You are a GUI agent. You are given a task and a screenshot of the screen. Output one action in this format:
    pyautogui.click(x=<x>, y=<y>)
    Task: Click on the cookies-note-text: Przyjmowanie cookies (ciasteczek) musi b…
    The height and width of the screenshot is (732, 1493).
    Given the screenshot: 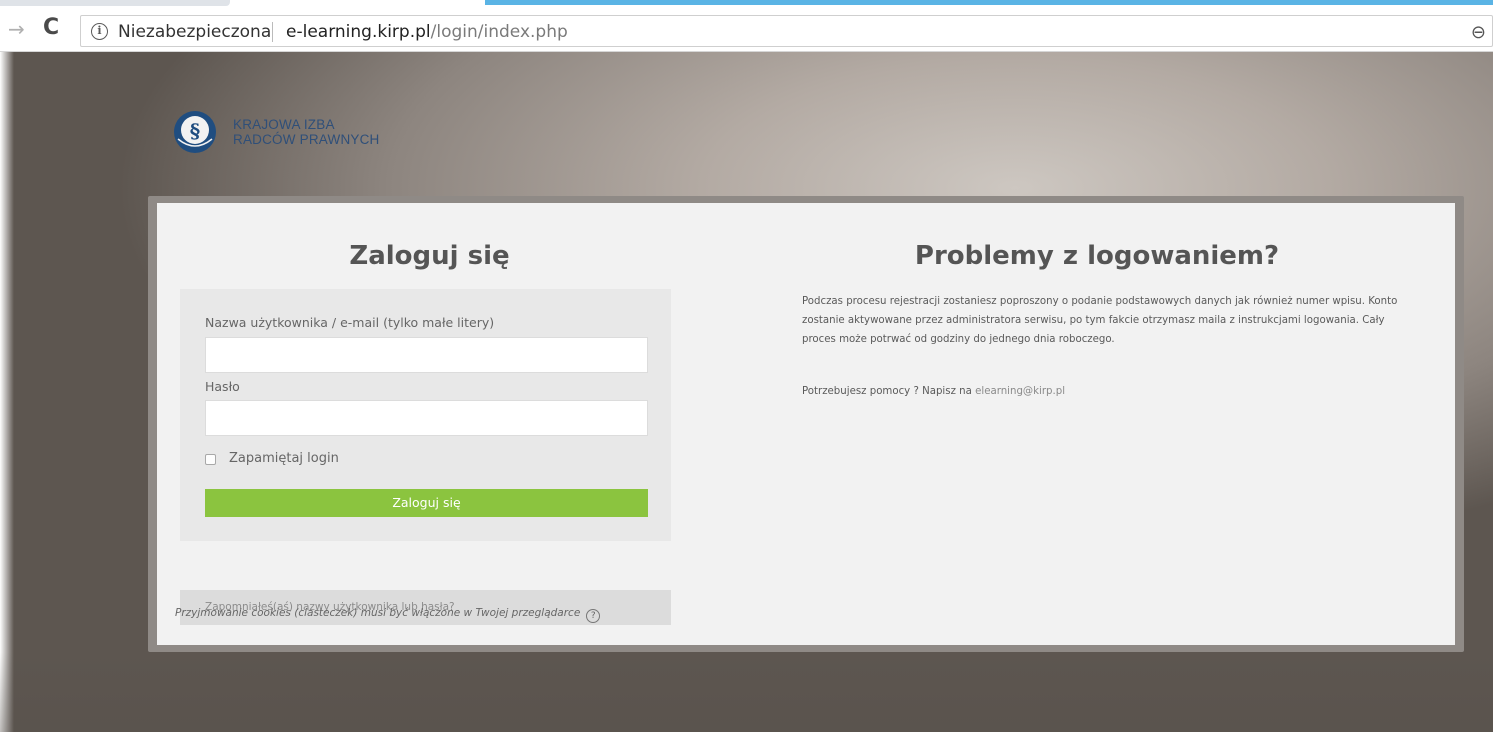 What is the action you would take?
    pyautogui.click(x=378, y=613)
    